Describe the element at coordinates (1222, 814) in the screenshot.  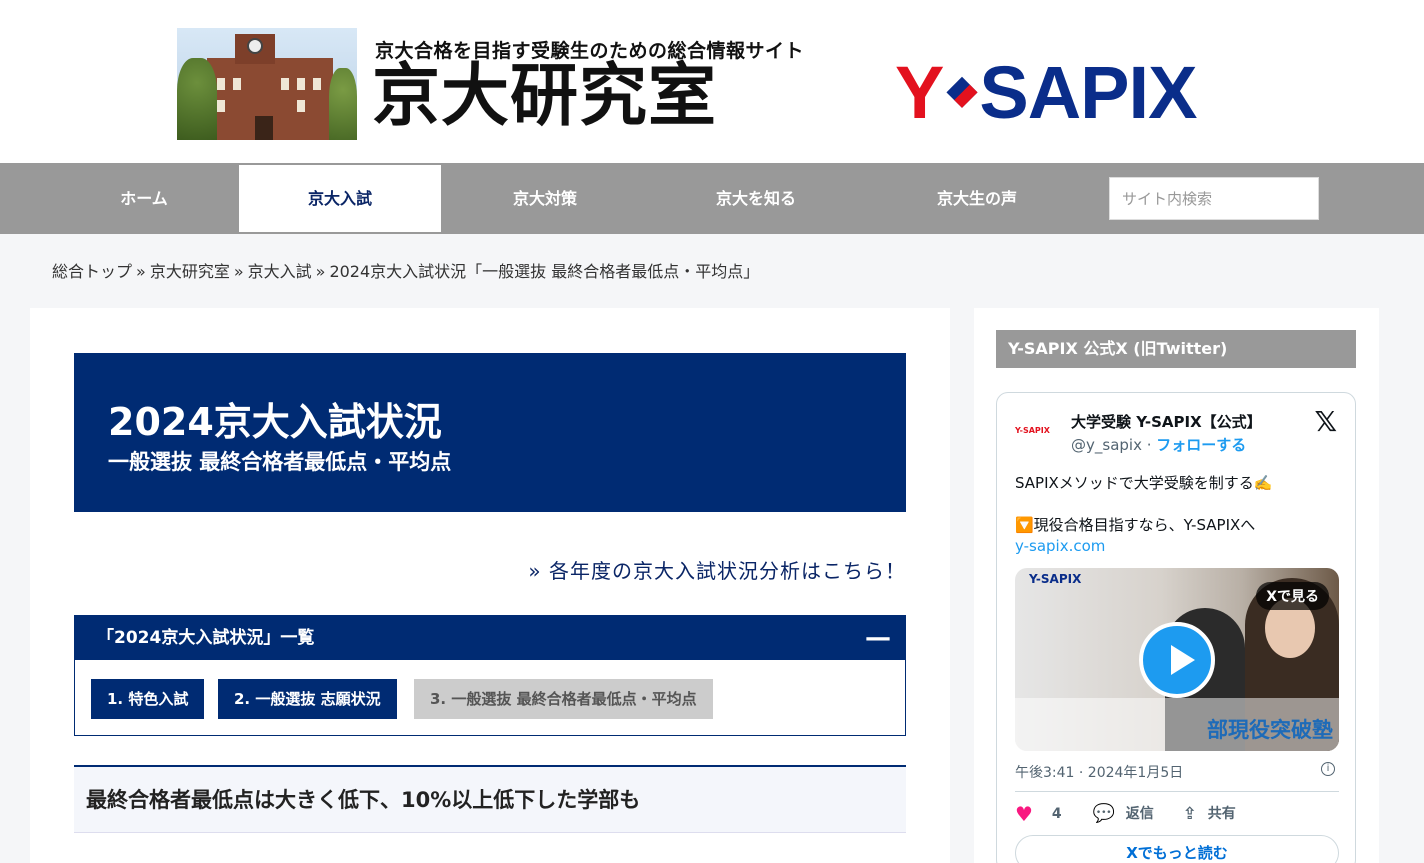
I see `share-label: 共有` at that location.